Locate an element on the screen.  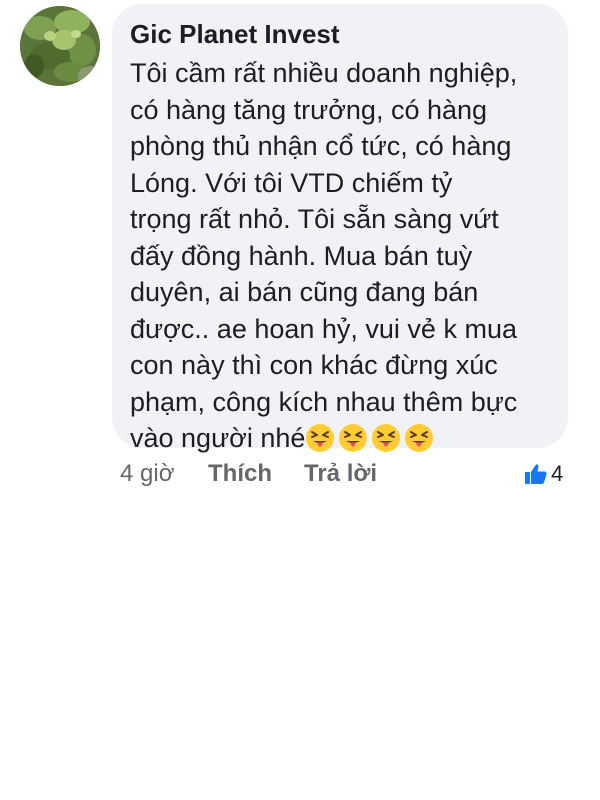
comment-line: duyên, ai bán cũng đang bán is located at coordinates (304, 292).